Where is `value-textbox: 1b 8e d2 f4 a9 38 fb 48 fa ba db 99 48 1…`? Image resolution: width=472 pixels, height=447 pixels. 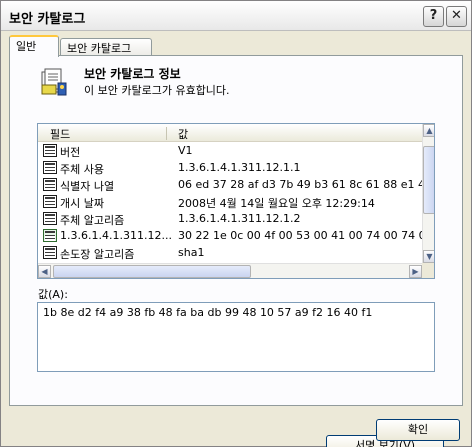
value-textbox: 1b 8e d2 f4 a9 38 fb 48 fa ba db 99 48 1… is located at coordinates (236, 337).